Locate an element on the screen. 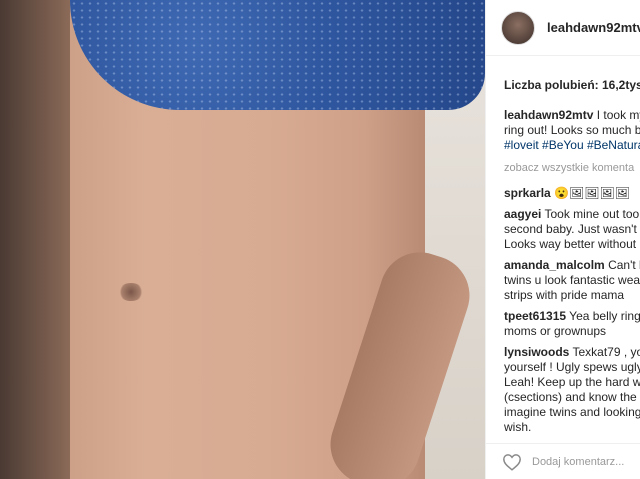 The image size is (640, 479). comment-item: sprkarla 😮🖼🖼🖼🖼 is located at coordinates (572, 193).